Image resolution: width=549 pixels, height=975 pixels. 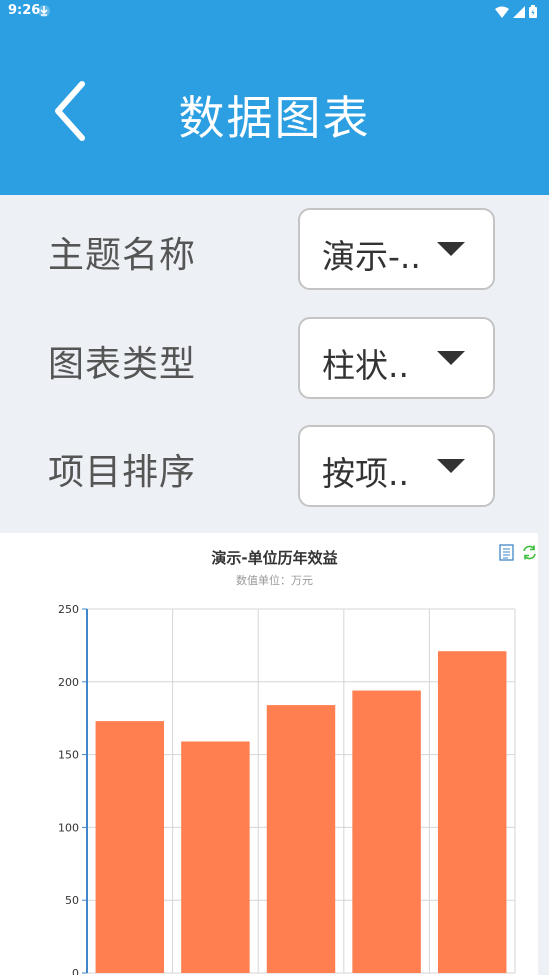 I want to click on y-tick-label: 200, so click(x=68, y=682).